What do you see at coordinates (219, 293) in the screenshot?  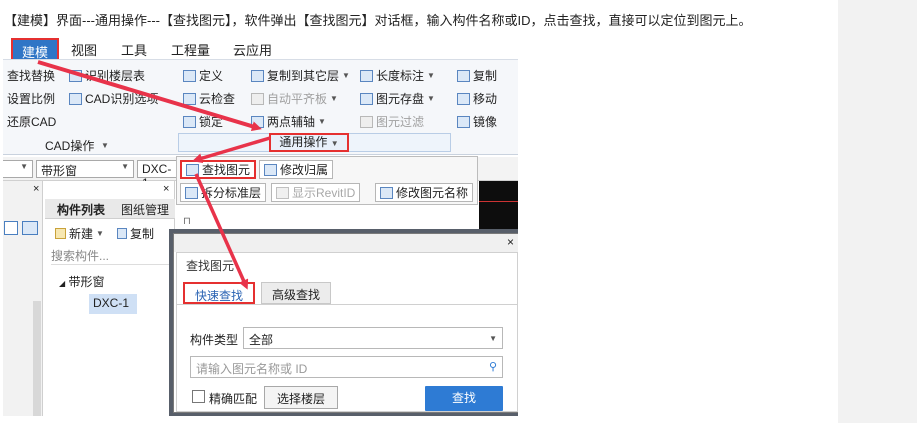 I see `tab-quick-find: 快速查找` at bounding box center [219, 293].